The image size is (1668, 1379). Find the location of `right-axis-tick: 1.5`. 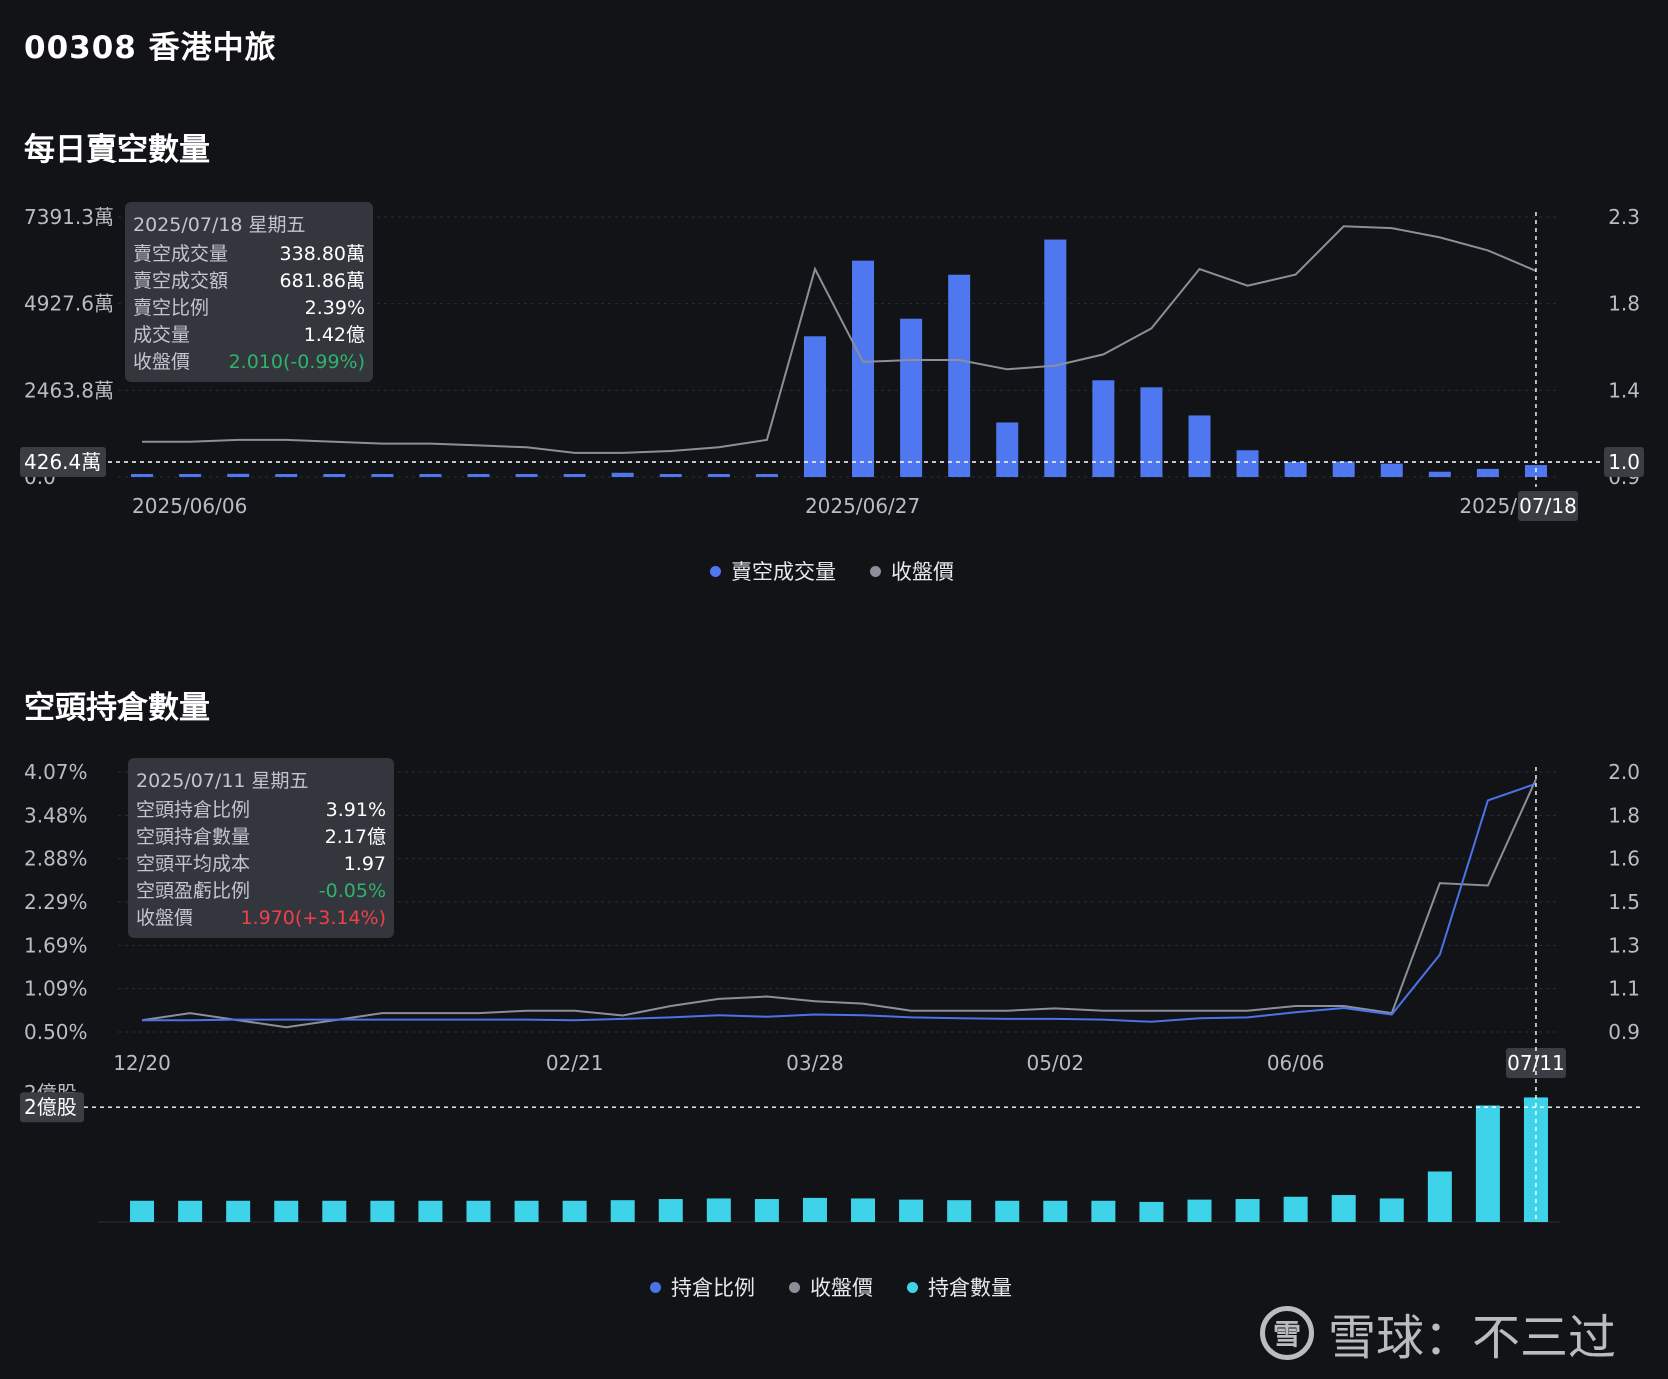

right-axis-tick: 1.5 is located at coordinates (1624, 902).